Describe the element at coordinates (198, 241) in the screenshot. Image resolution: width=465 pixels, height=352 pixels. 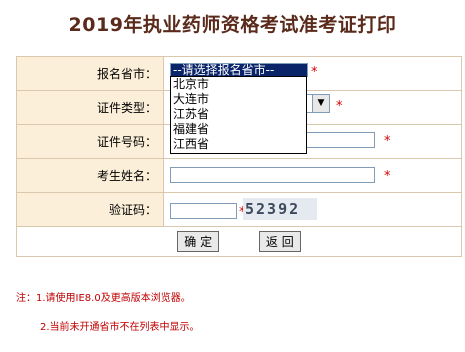
I see `confirm-button: 确 定` at that location.